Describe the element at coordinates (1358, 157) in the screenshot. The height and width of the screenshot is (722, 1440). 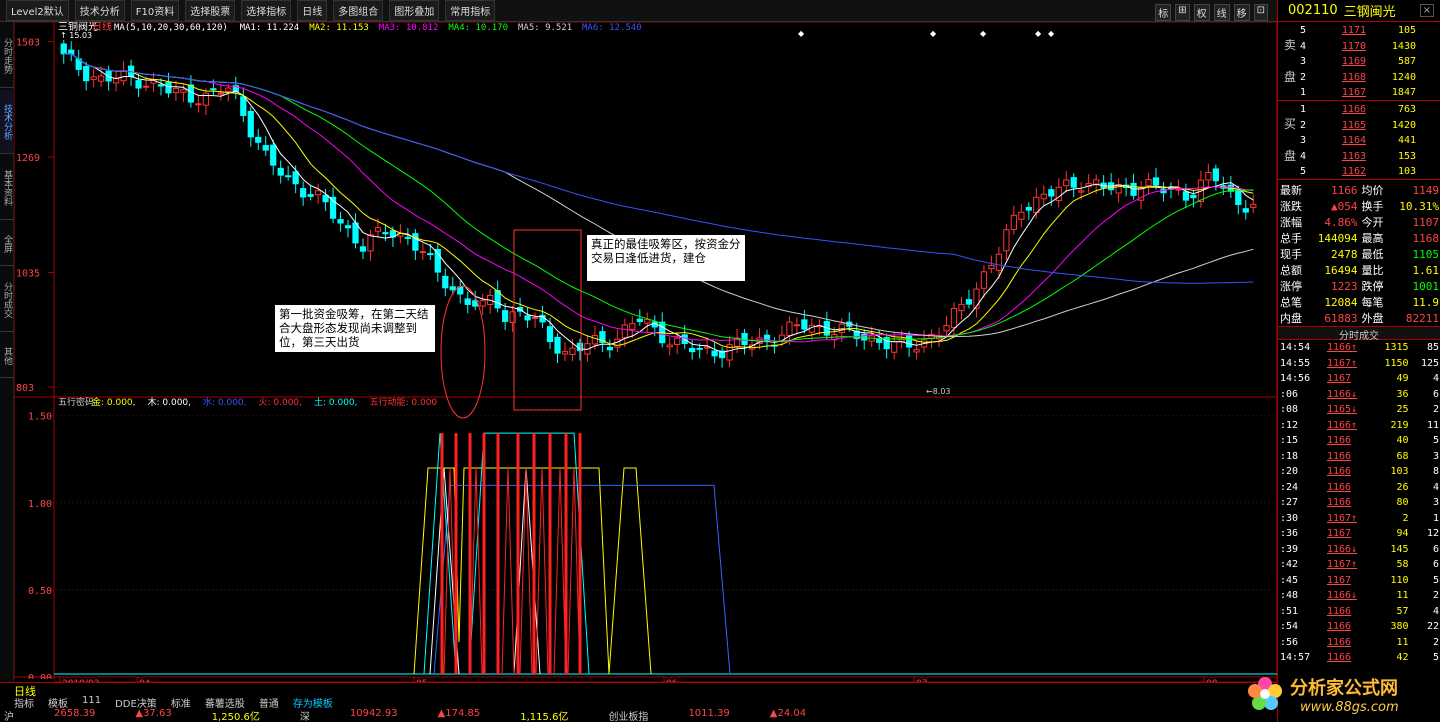
I see `buy-row: 4 1163 153` at that location.